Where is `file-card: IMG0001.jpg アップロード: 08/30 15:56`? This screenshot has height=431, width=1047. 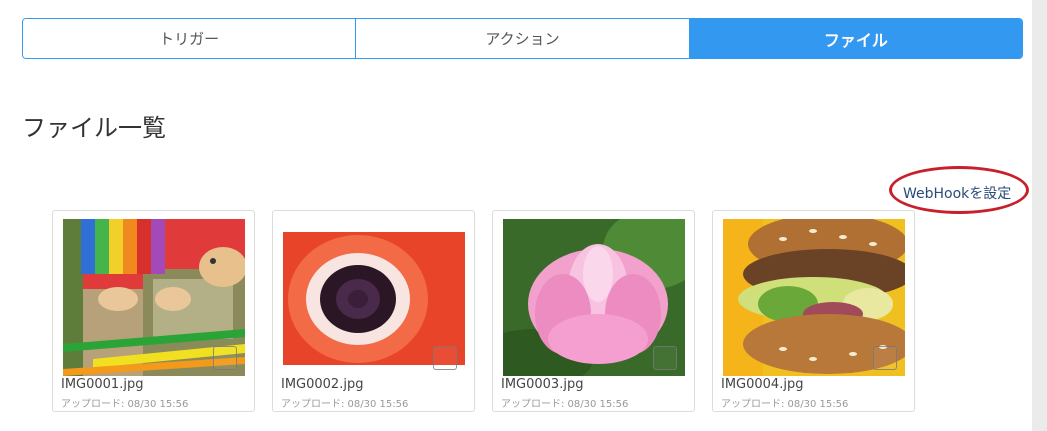
file-card: IMG0001.jpg アップロード: 08/30 15:56 is located at coordinates (153, 311).